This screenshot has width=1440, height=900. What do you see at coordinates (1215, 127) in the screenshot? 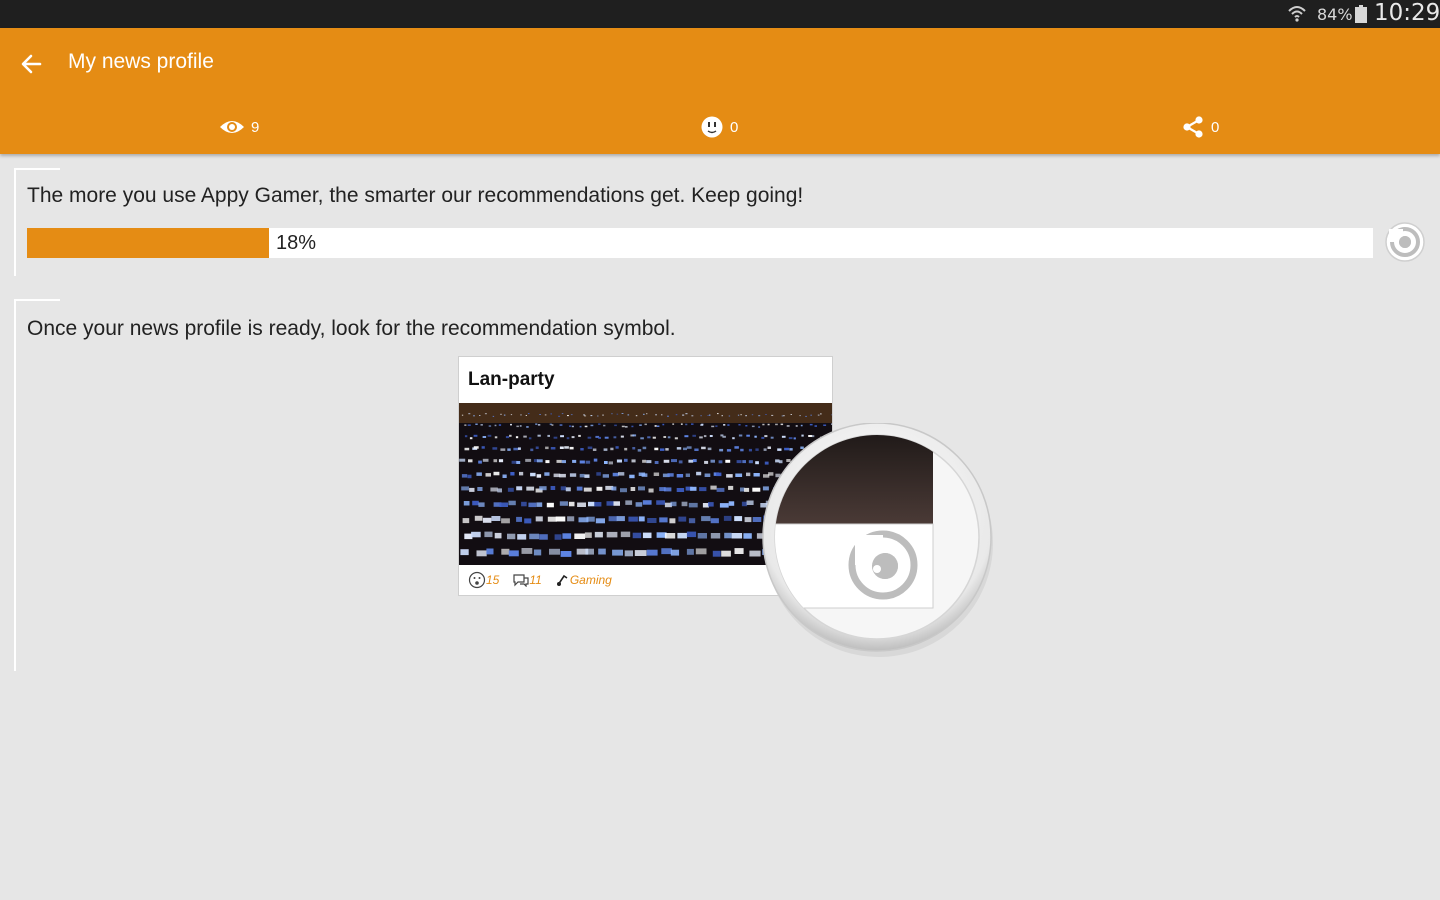
I see `shares-count: 0` at bounding box center [1215, 127].